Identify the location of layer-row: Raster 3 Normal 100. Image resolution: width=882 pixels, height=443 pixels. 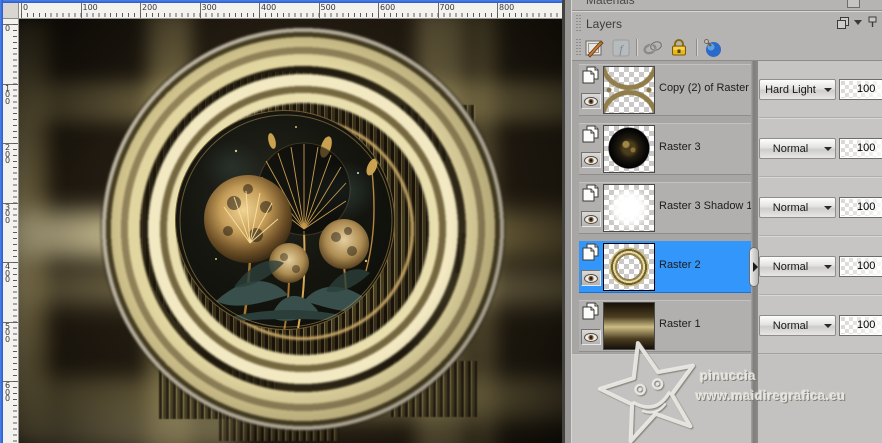
(730, 148).